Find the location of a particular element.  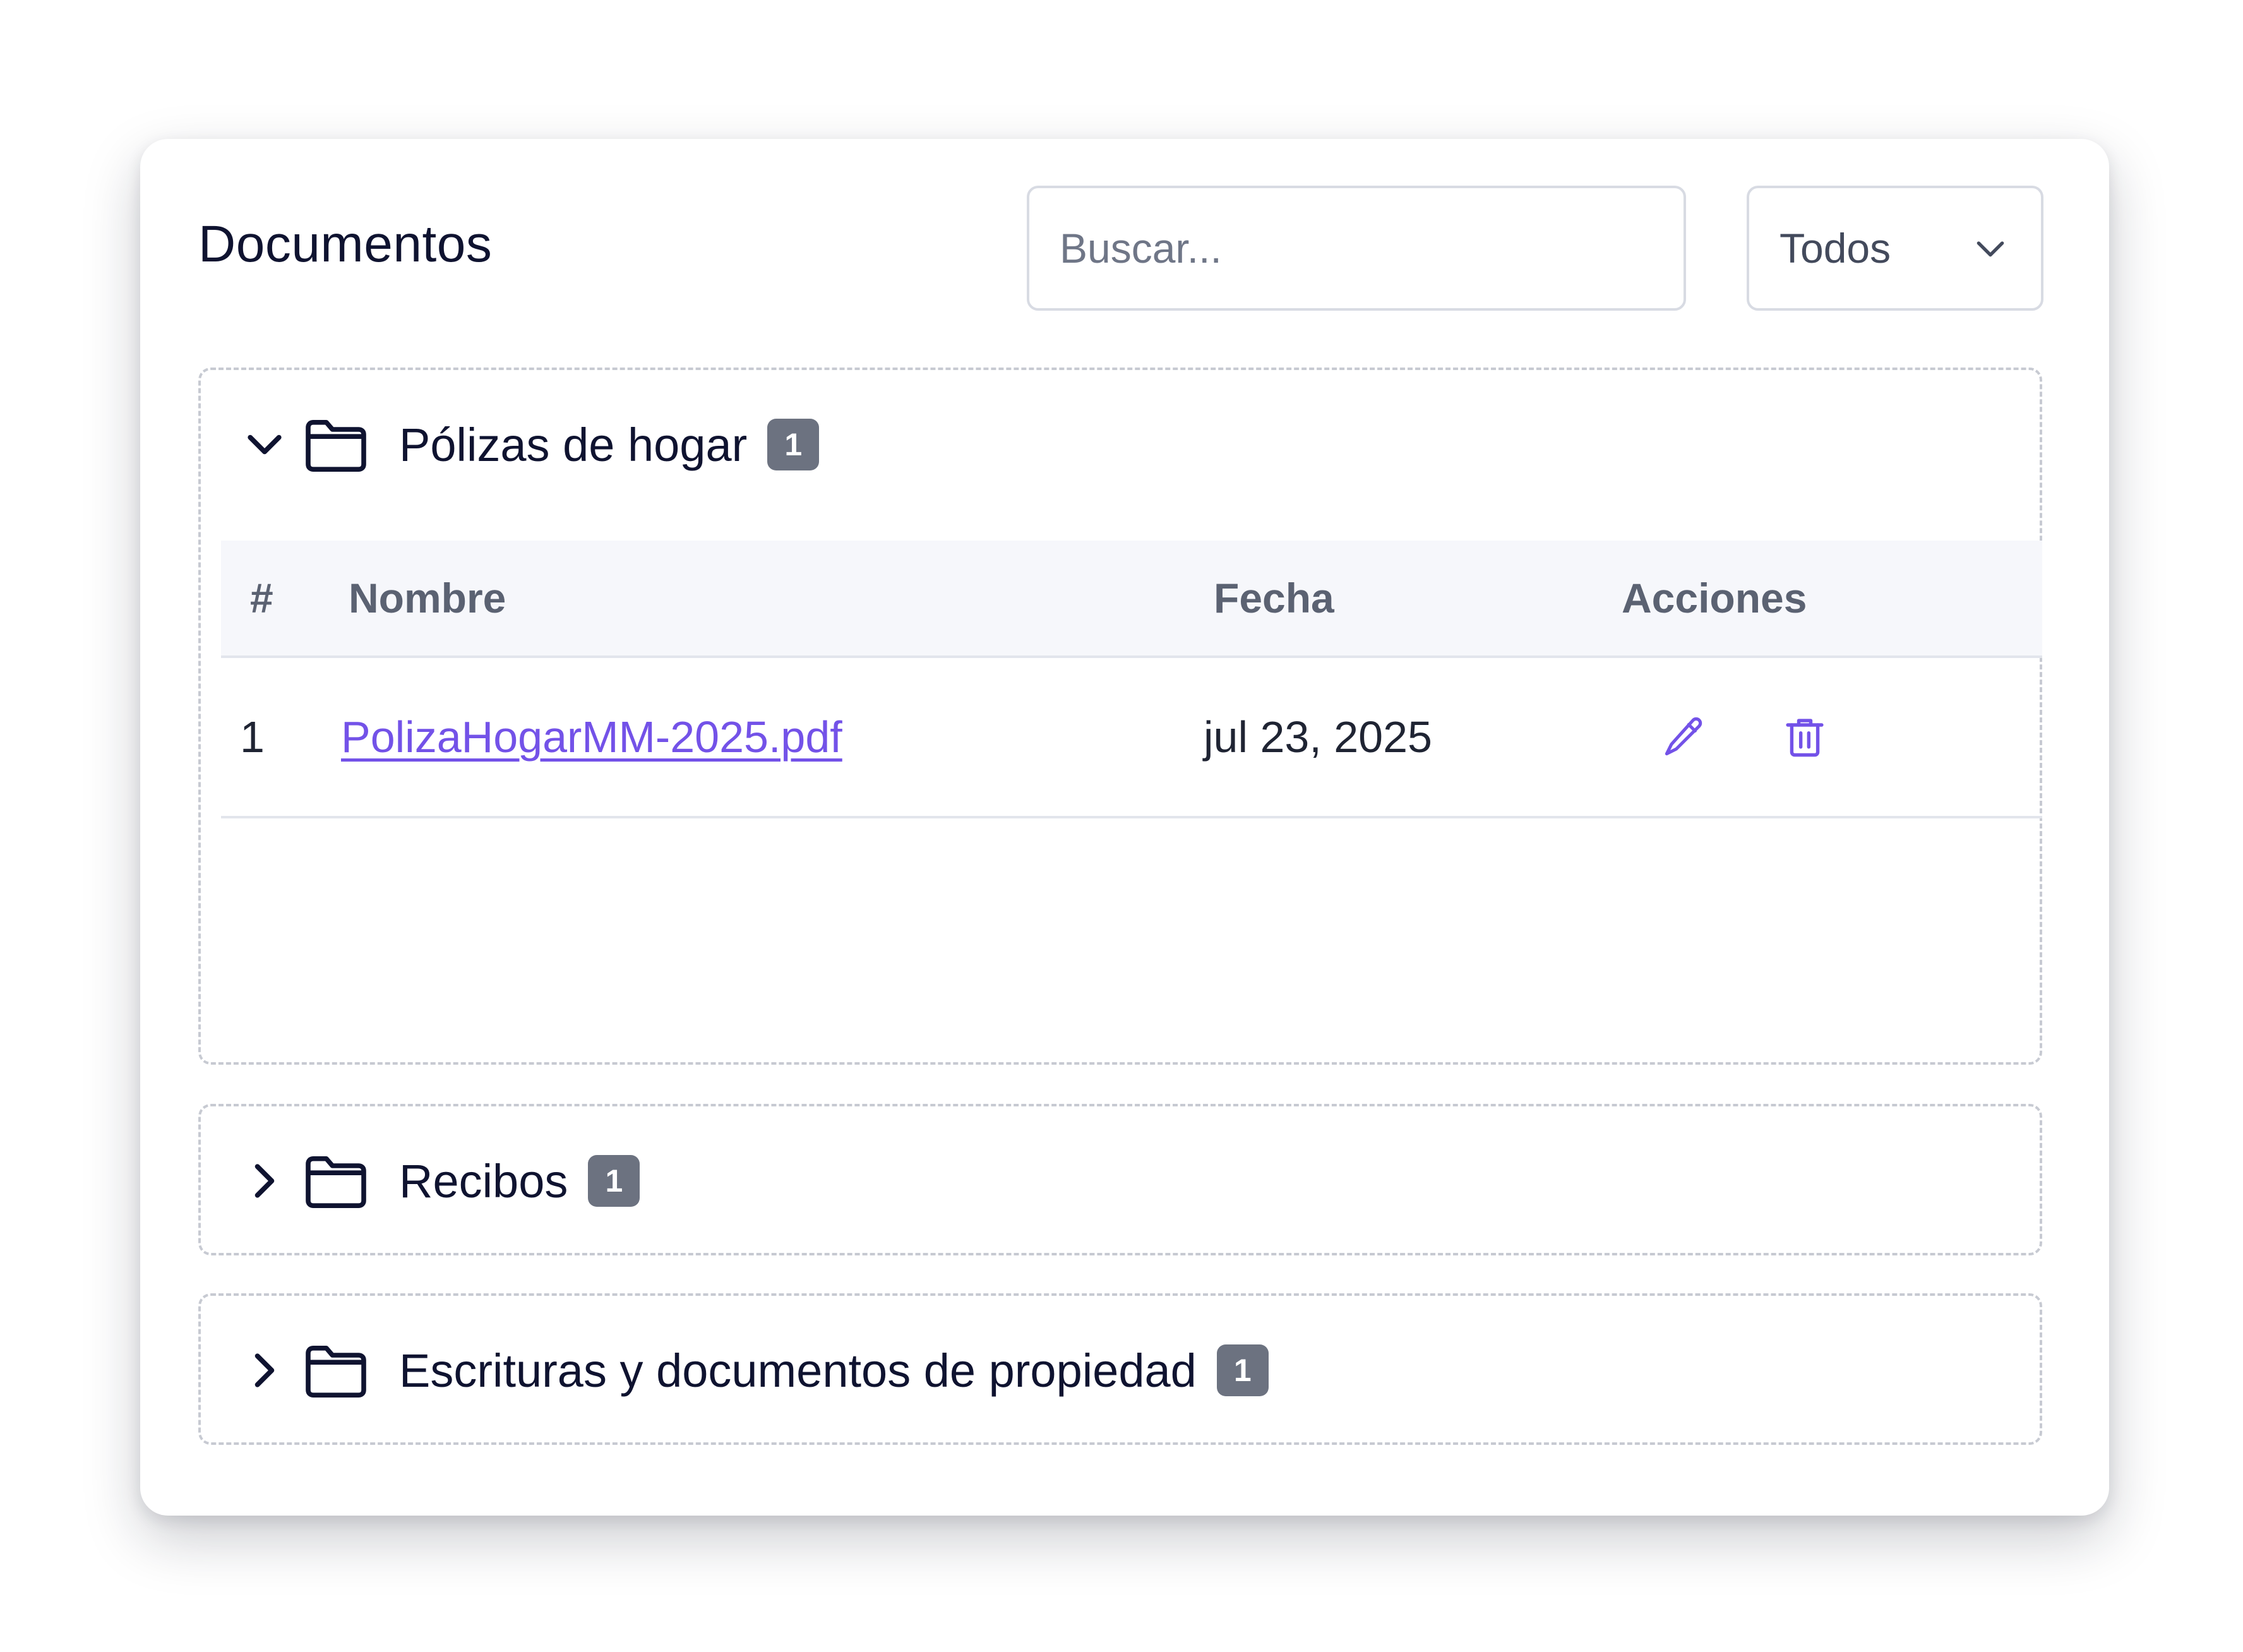

folder-header: Recibos 1 is located at coordinates (1120, 1181).